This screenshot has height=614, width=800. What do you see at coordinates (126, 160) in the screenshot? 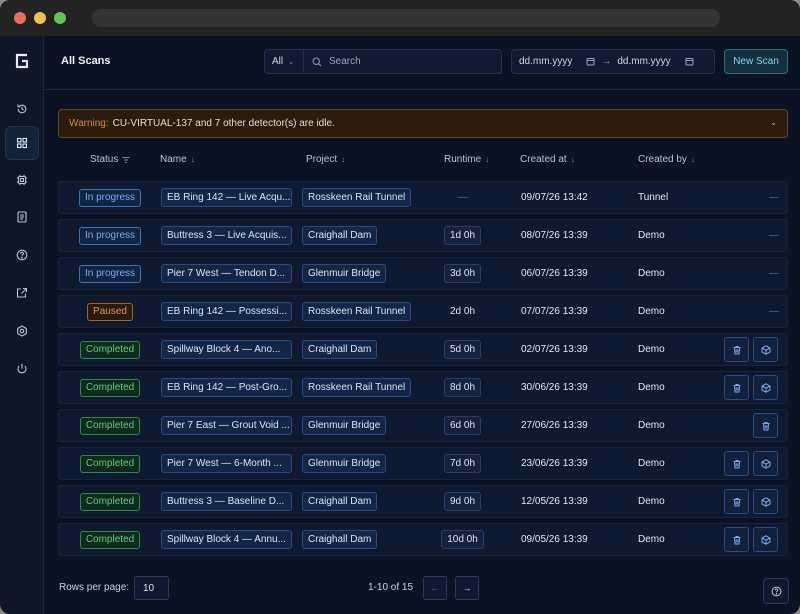
I see `filter-icon` at bounding box center [126, 160].